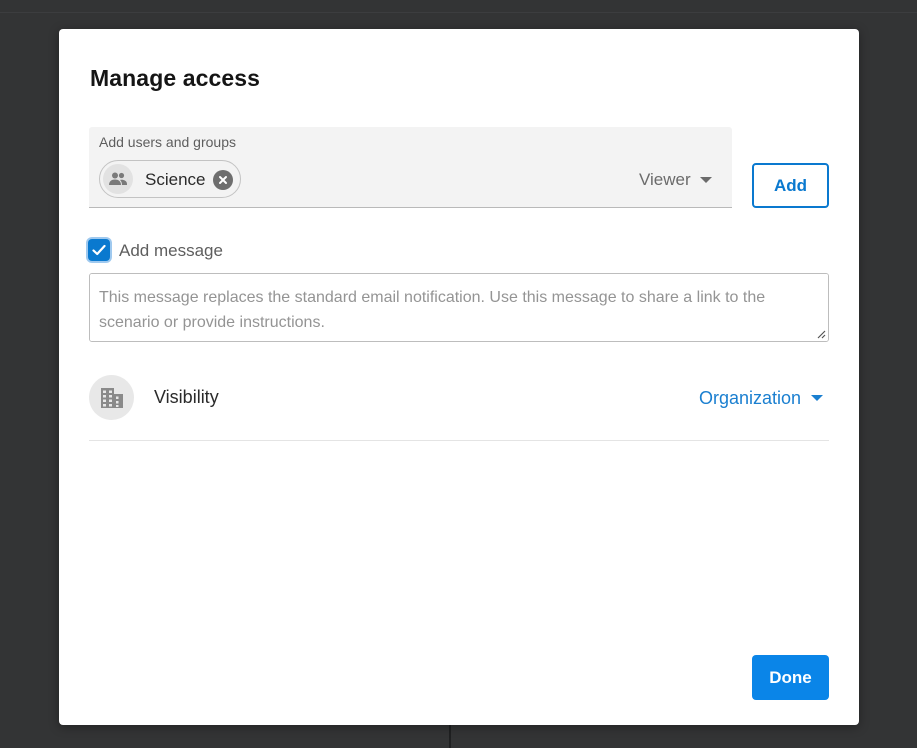 The height and width of the screenshot is (748, 917). I want to click on selected-group-chip: Science, so click(170, 179).